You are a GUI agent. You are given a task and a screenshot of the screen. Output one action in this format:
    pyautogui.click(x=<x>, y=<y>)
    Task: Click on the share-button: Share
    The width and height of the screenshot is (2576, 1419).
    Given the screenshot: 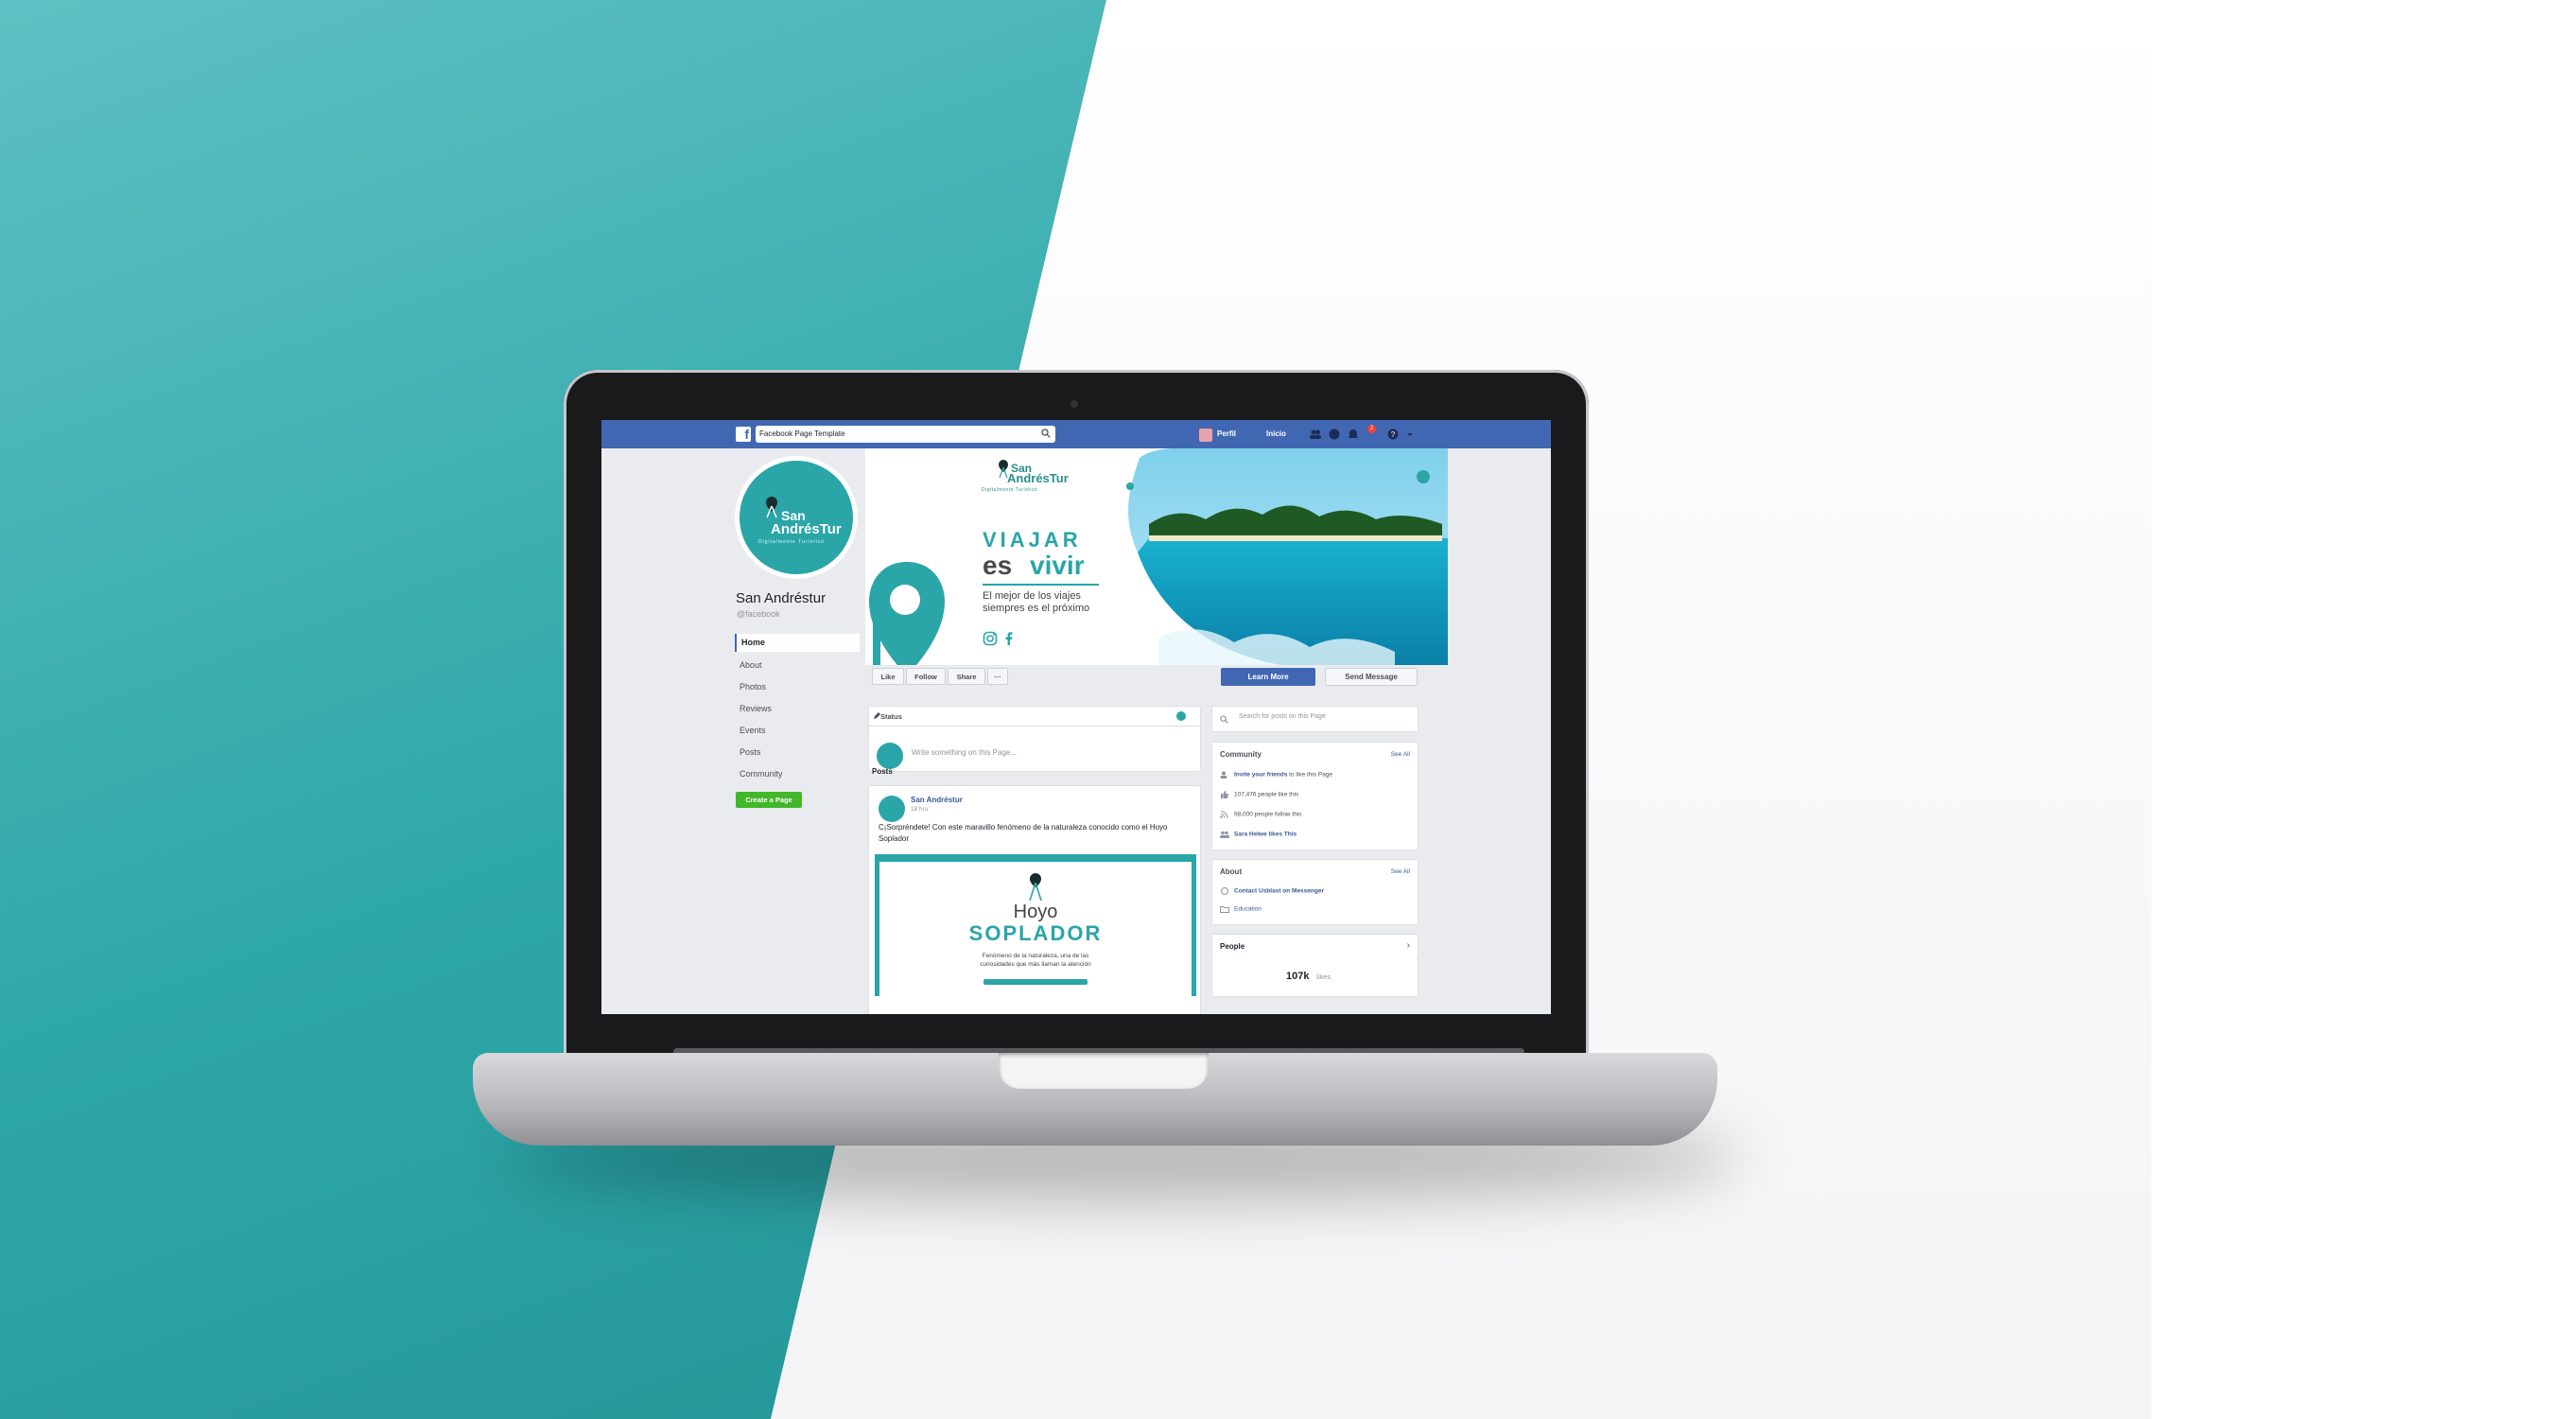 What is the action you would take?
    pyautogui.click(x=966, y=676)
    